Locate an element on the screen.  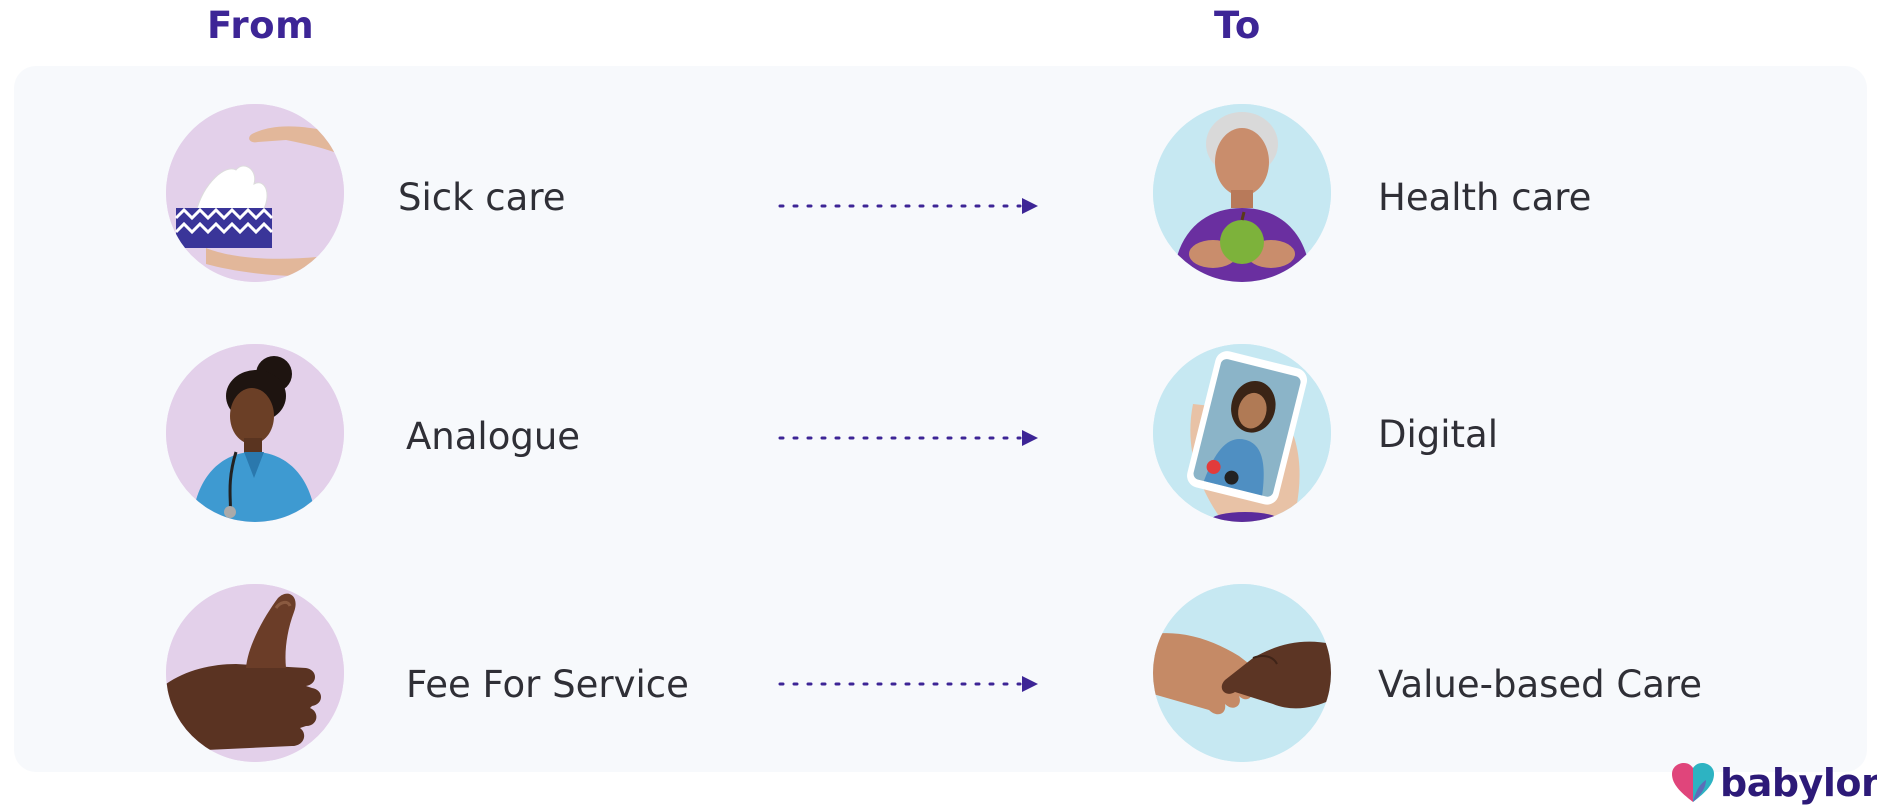
to-label: Health care is located at coordinates (1485, 197).